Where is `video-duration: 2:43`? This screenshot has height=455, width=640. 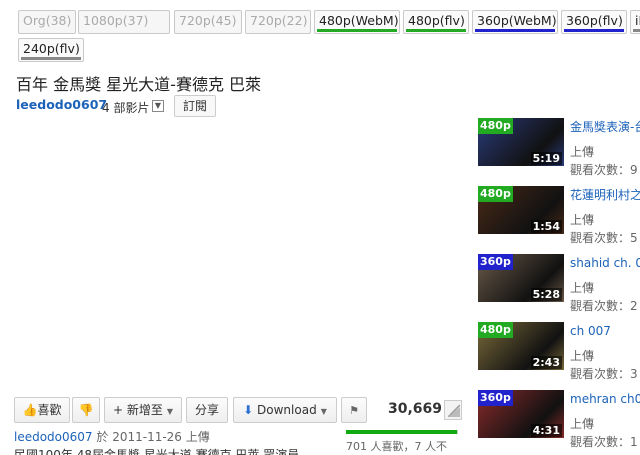 video-duration: 2:43 is located at coordinates (546, 362).